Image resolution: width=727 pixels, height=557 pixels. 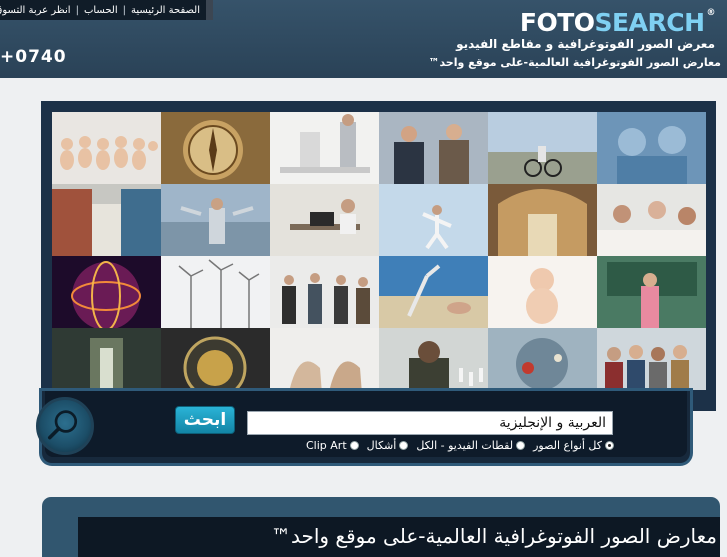 I want to click on radio-label: Clip Art, so click(x=326, y=445).